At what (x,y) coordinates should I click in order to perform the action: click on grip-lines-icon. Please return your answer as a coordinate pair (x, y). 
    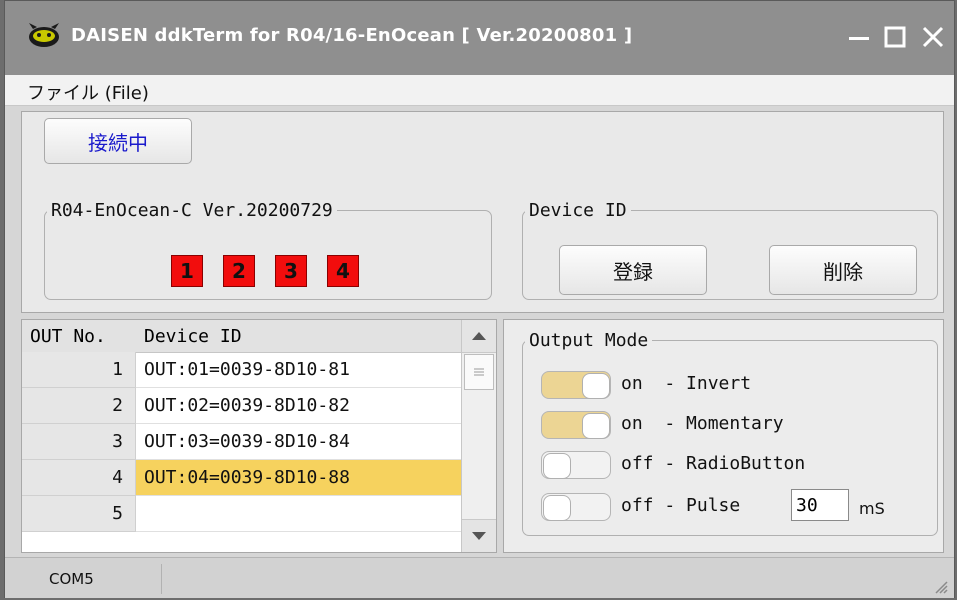
    Looking at the image, I should click on (479, 372).